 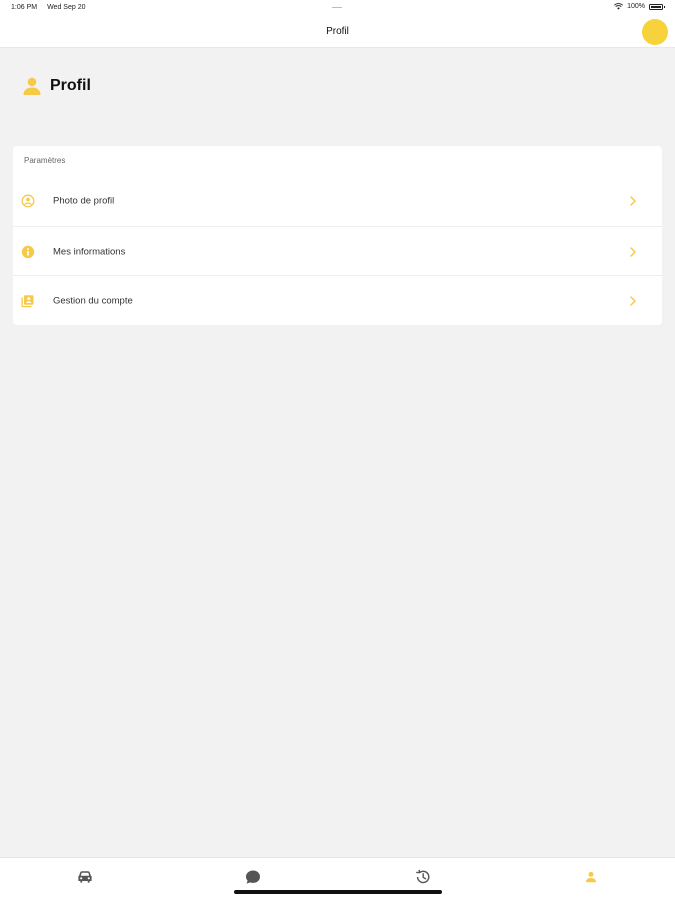 What do you see at coordinates (28, 251) in the screenshot?
I see `info-icon` at bounding box center [28, 251].